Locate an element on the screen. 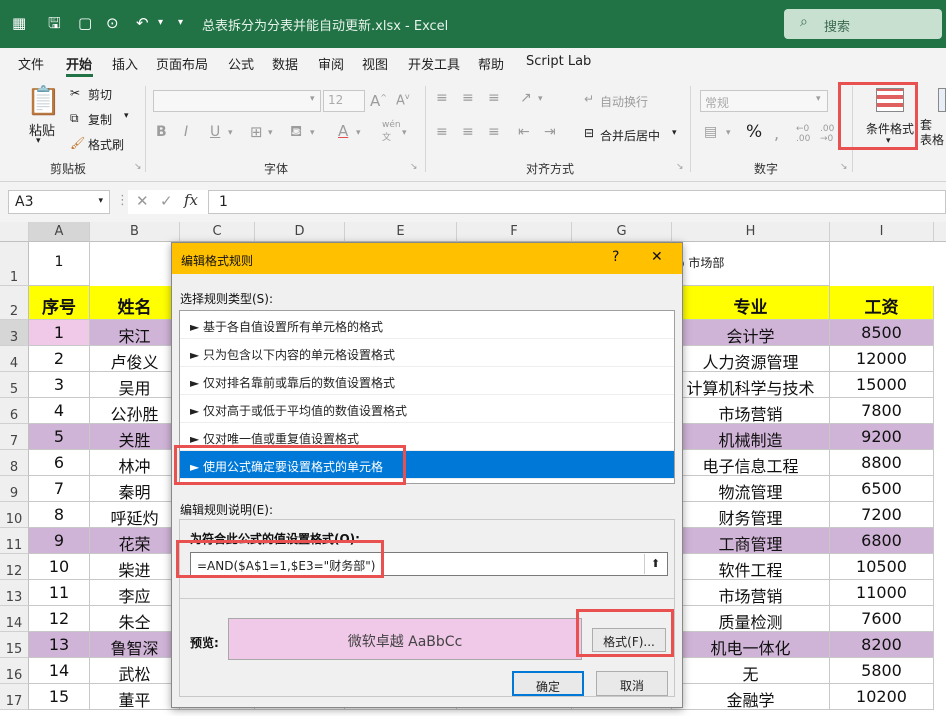 Image resolution: width=946 pixels, height=716 pixels. table-cell: 柴进 is located at coordinates (135, 567).